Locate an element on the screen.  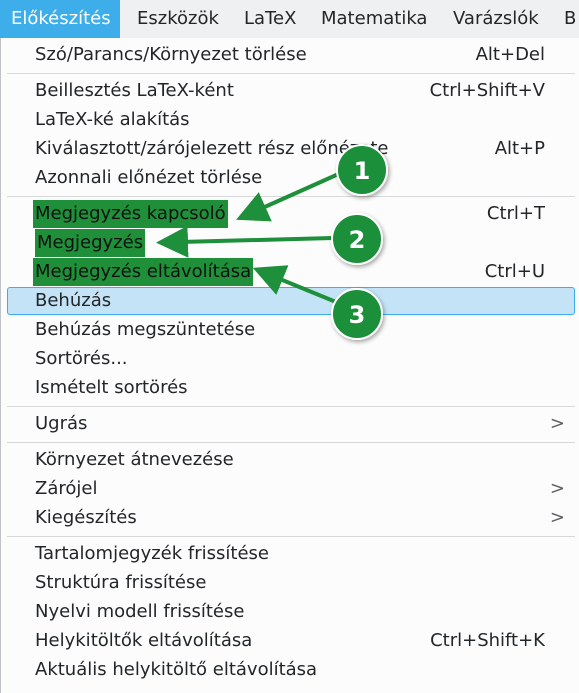
menubar-item-varazslok: Varázslók is located at coordinates (496, 19).